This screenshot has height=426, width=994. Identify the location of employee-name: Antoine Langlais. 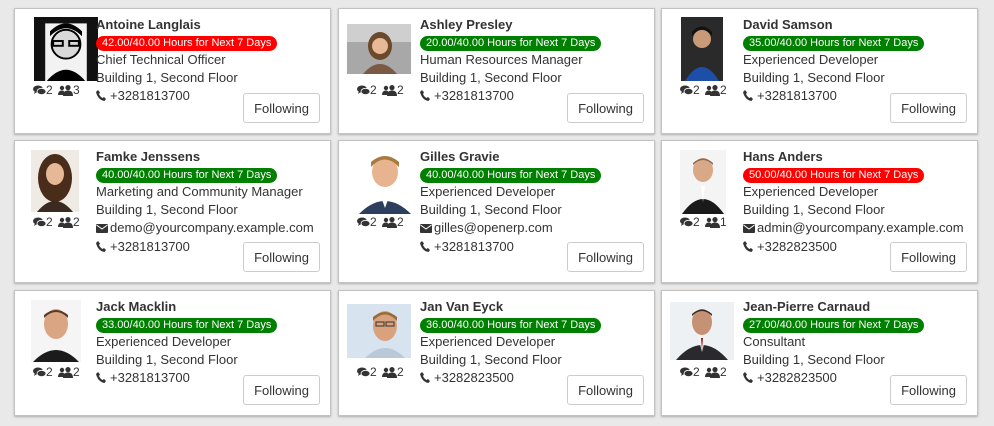
(211, 25).